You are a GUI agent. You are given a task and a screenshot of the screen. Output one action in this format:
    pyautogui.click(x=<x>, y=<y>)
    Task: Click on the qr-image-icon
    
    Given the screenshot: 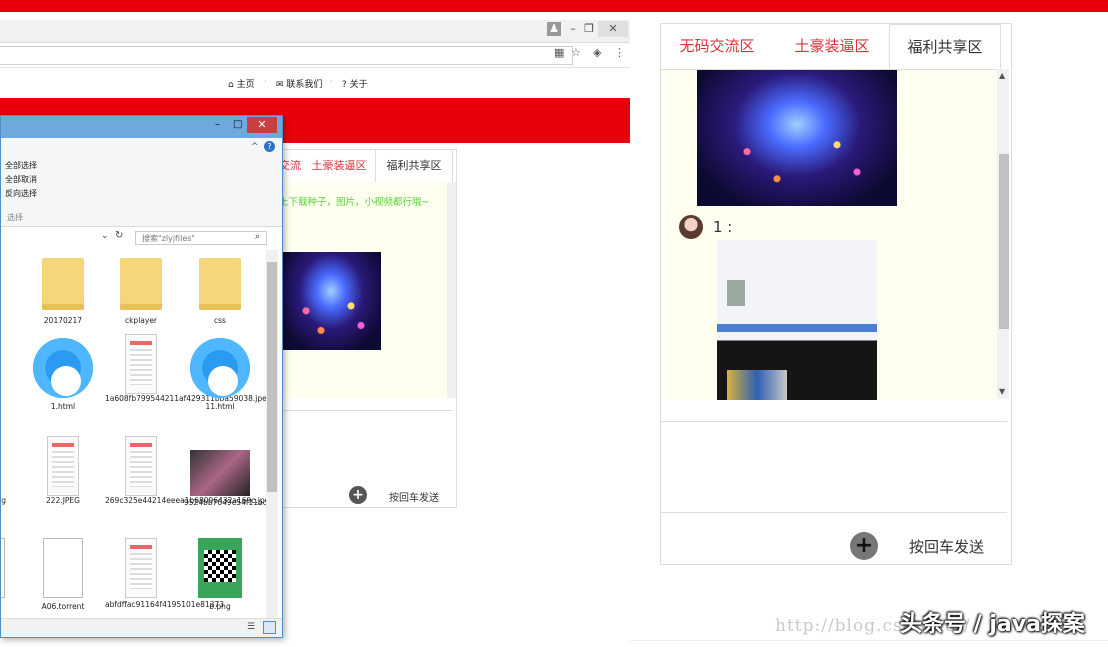 What is the action you would take?
    pyautogui.click(x=220, y=568)
    